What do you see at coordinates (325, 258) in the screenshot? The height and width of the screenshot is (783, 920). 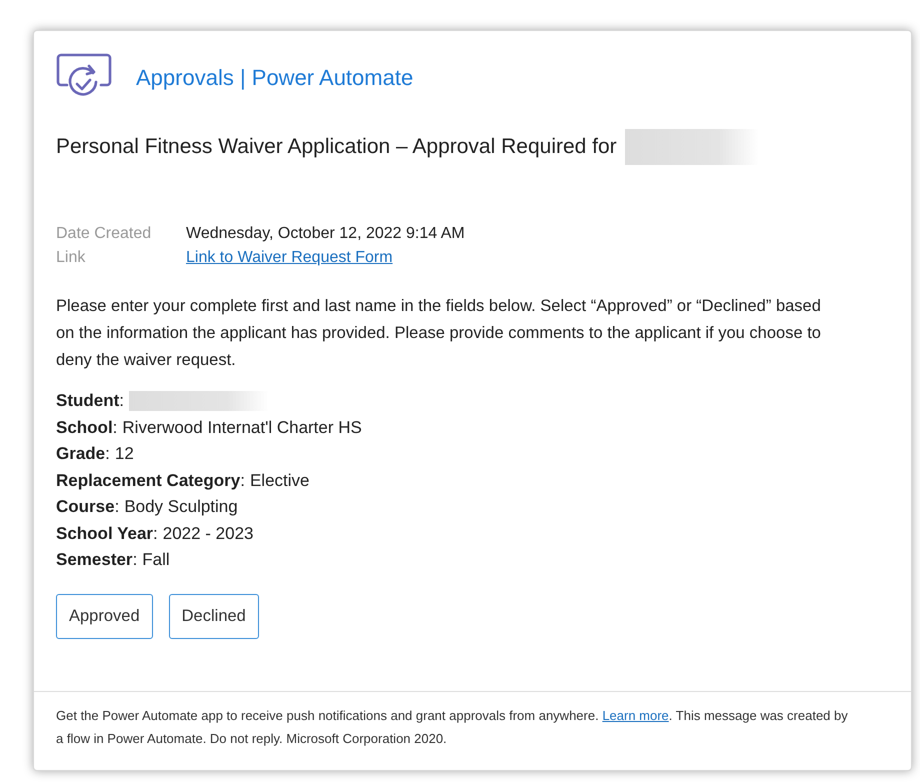 I see `form-link: Link to Waiver Request Form` at bounding box center [325, 258].